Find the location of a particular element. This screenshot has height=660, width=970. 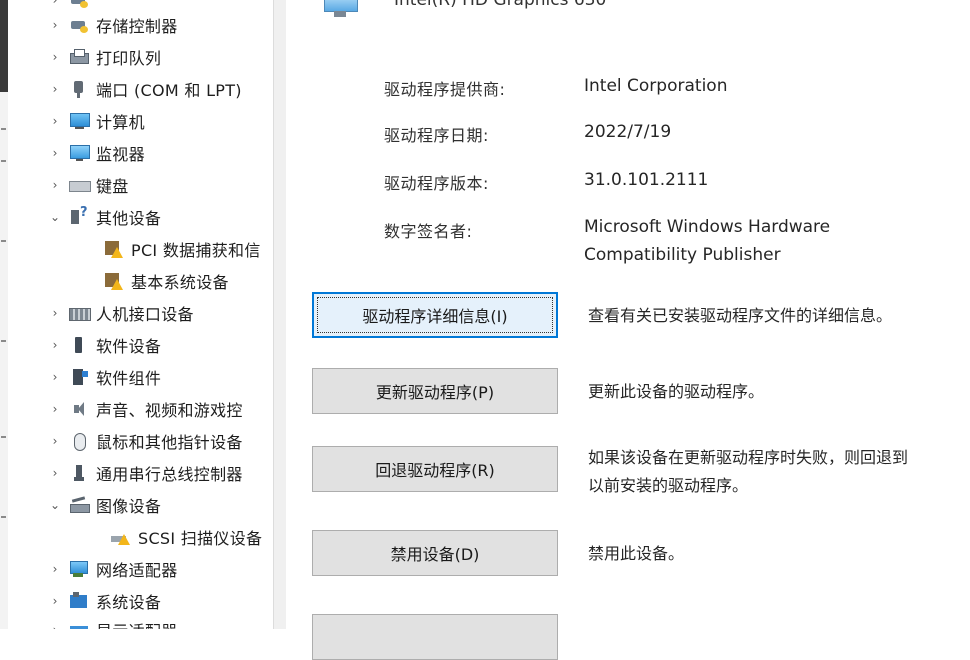

update-driver-description: 更新此设备的驱动程序。 is located at coordinates (676, 391).